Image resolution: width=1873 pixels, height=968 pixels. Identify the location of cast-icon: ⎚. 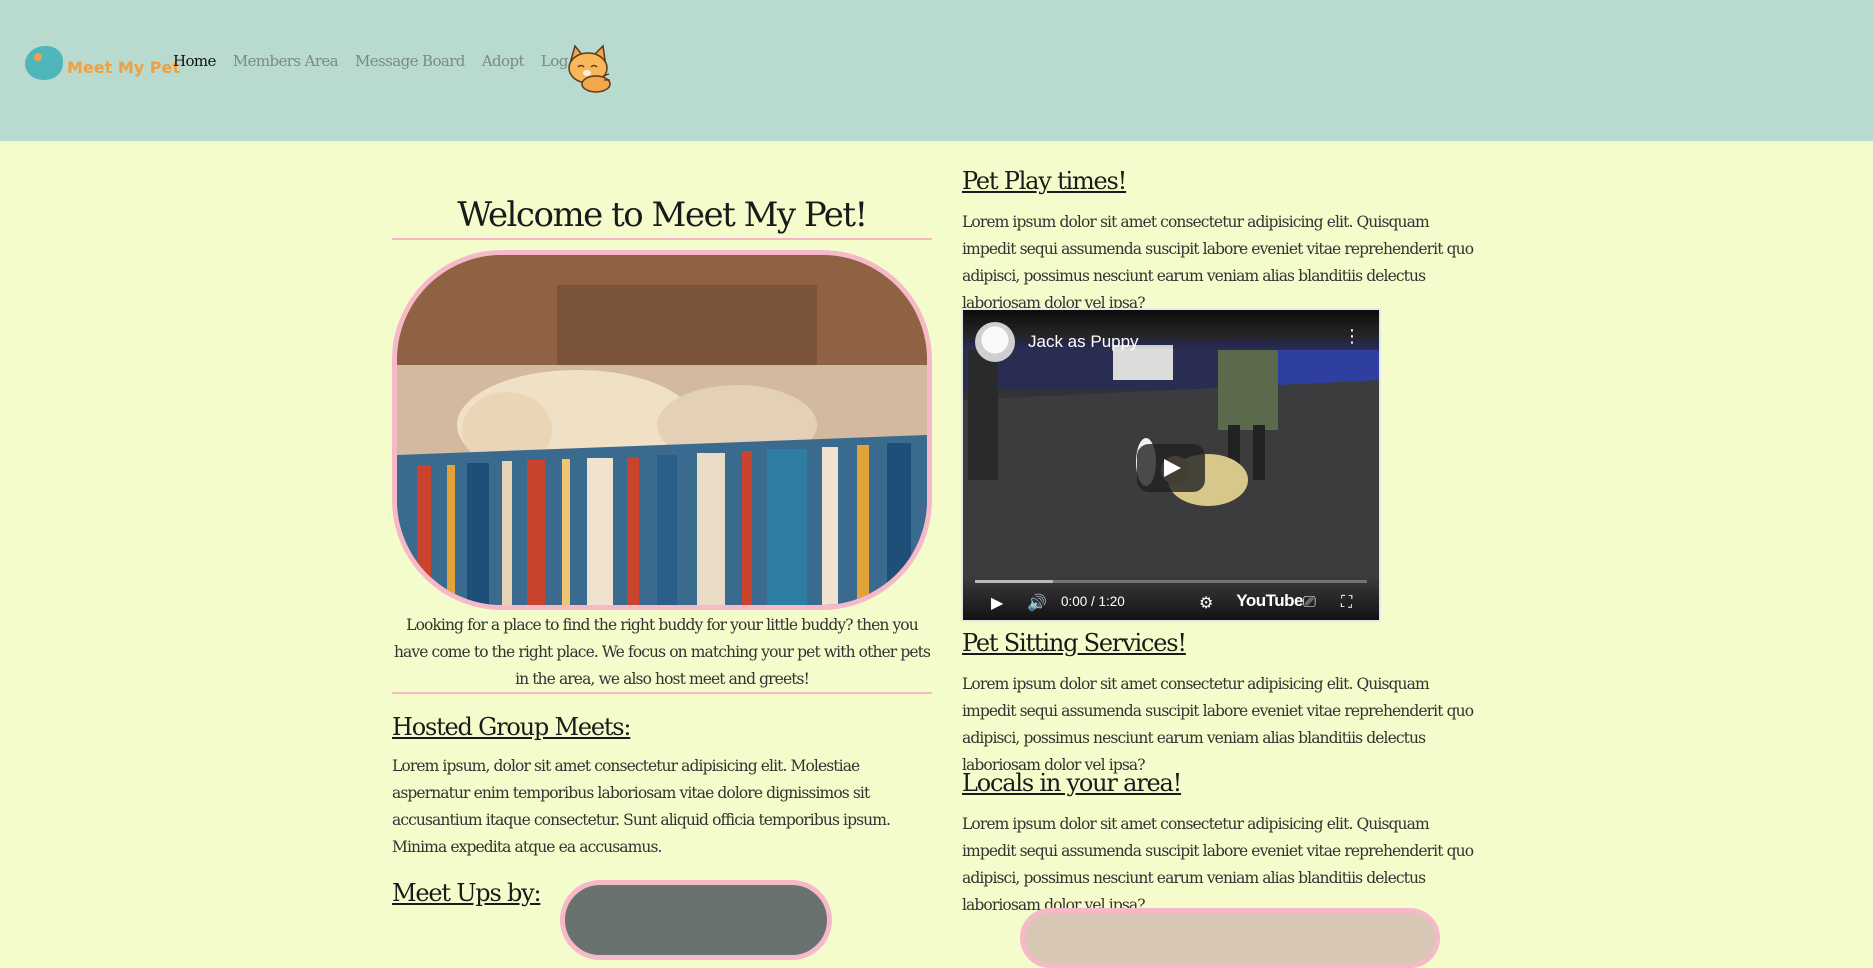
(1309, 602).